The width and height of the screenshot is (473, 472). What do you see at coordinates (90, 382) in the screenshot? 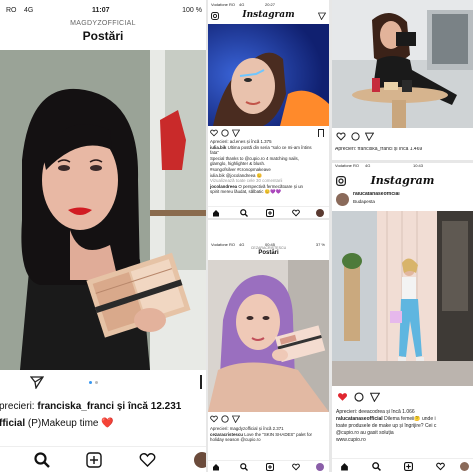
I see `carousel-dot-active` at bounding box center [90, 382].